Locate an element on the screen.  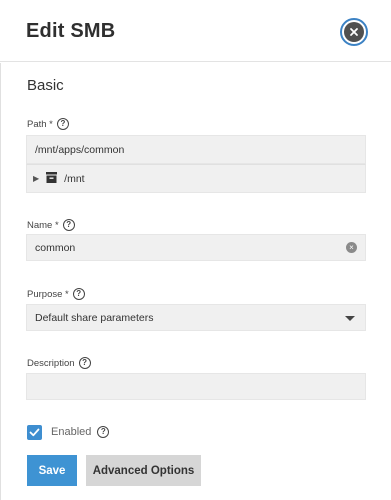
expand-caret-icon: ▶ is located at coordinates (36, 178).